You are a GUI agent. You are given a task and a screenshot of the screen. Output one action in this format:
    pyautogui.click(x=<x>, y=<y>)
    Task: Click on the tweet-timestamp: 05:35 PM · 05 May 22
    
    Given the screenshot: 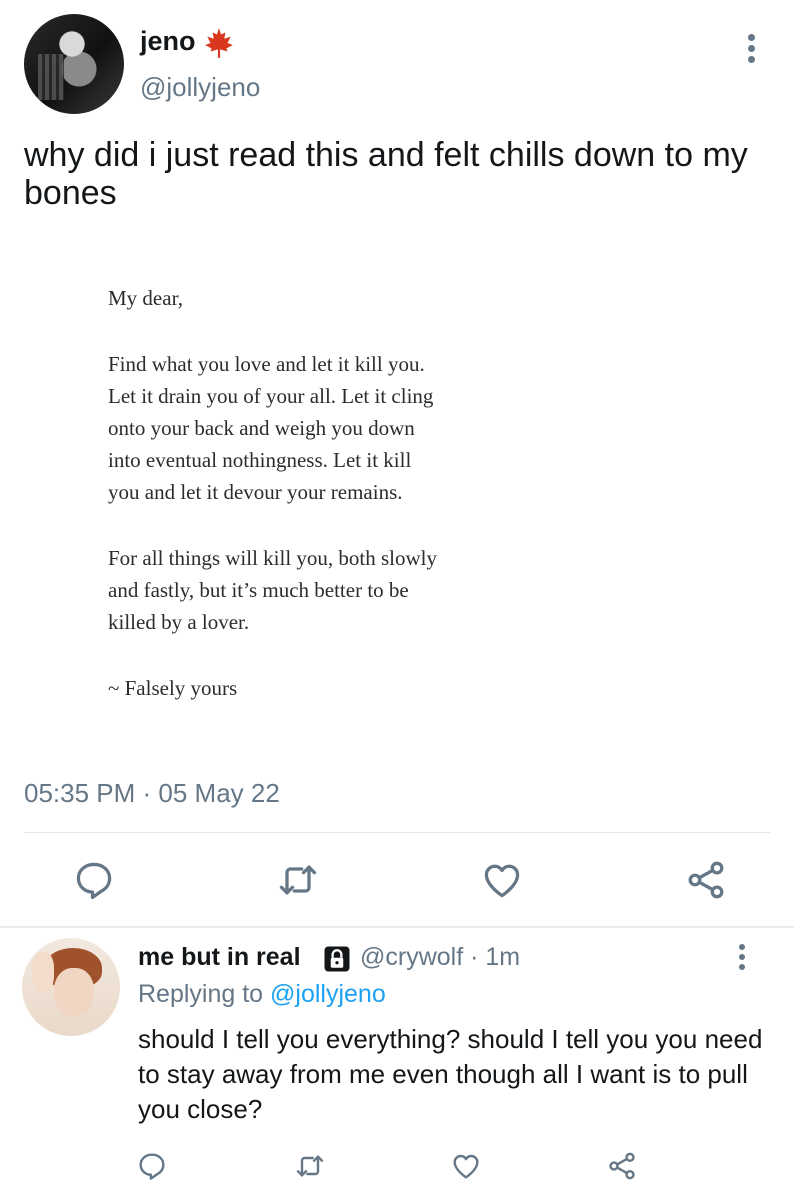 What is the action you would take?
    pyautogui.click(x=152, y=793)
    